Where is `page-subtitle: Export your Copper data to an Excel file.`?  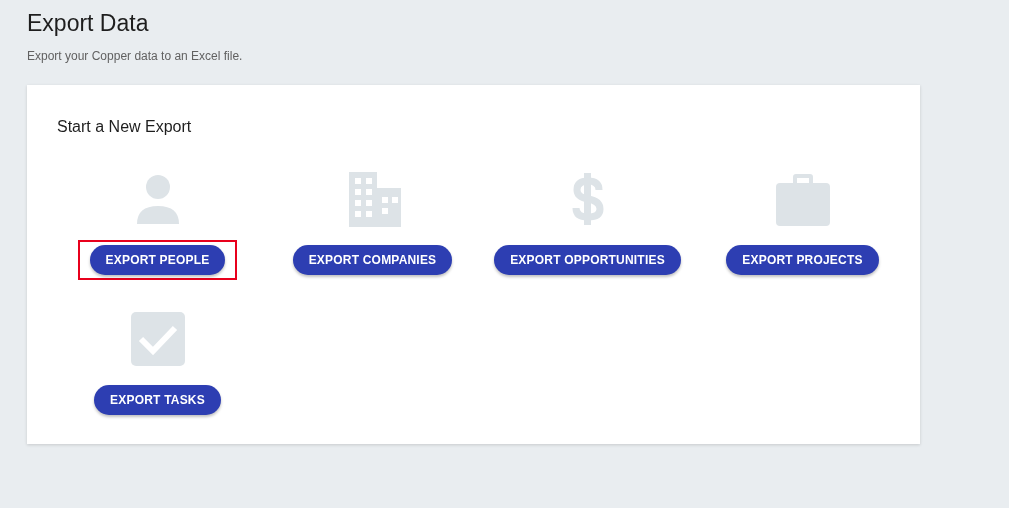
page-subtitle: Export your Copper data to an Excel file. is located at coordinates (135, 56).